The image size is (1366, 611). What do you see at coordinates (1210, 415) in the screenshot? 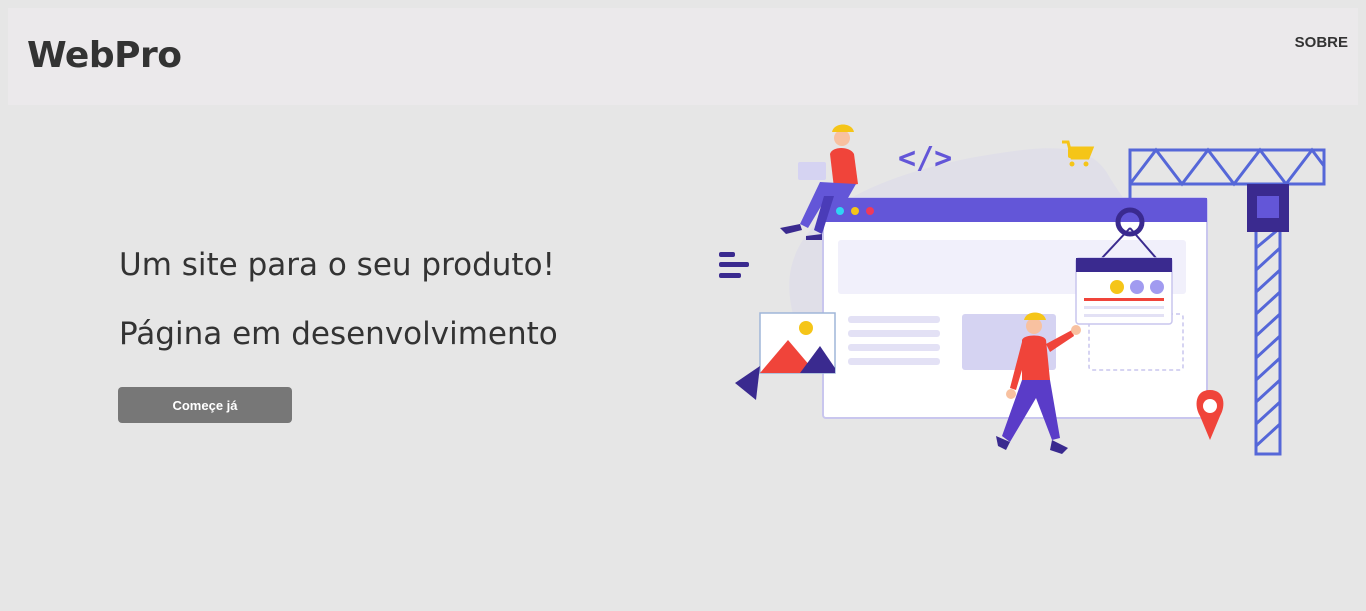
I see `location-pin-icon` at bounding box center [1210, 415].